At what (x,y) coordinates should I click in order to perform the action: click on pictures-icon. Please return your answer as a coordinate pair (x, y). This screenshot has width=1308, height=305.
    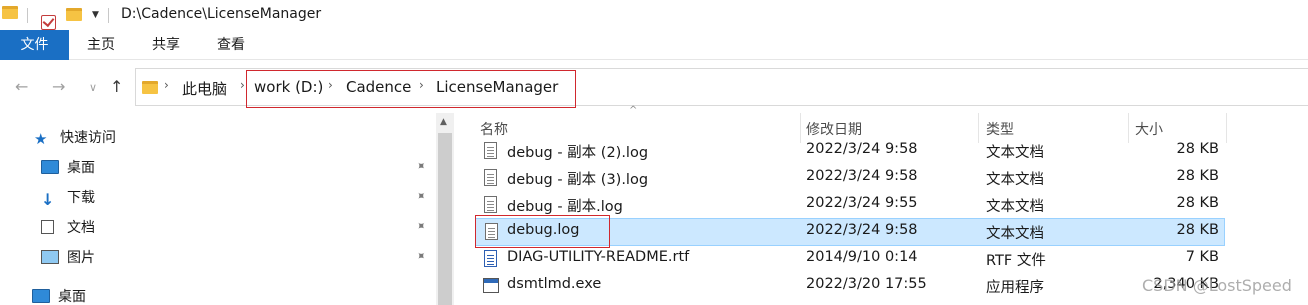
    Looking at the image, I should click on (50, 257).